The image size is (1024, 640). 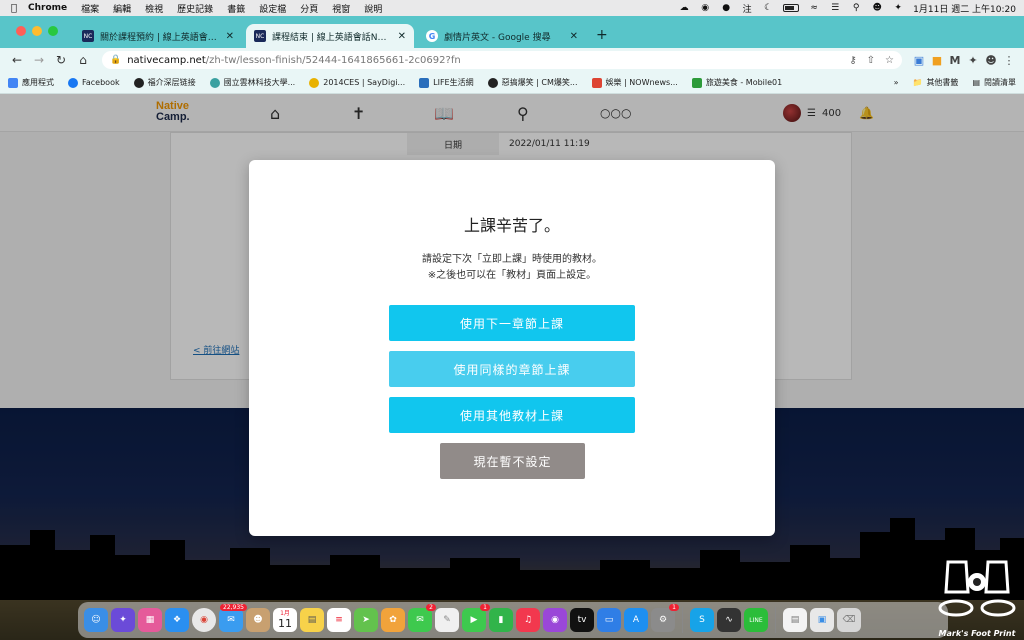 I want to click on notes-icon: ▤, so click(x=312, y=620).